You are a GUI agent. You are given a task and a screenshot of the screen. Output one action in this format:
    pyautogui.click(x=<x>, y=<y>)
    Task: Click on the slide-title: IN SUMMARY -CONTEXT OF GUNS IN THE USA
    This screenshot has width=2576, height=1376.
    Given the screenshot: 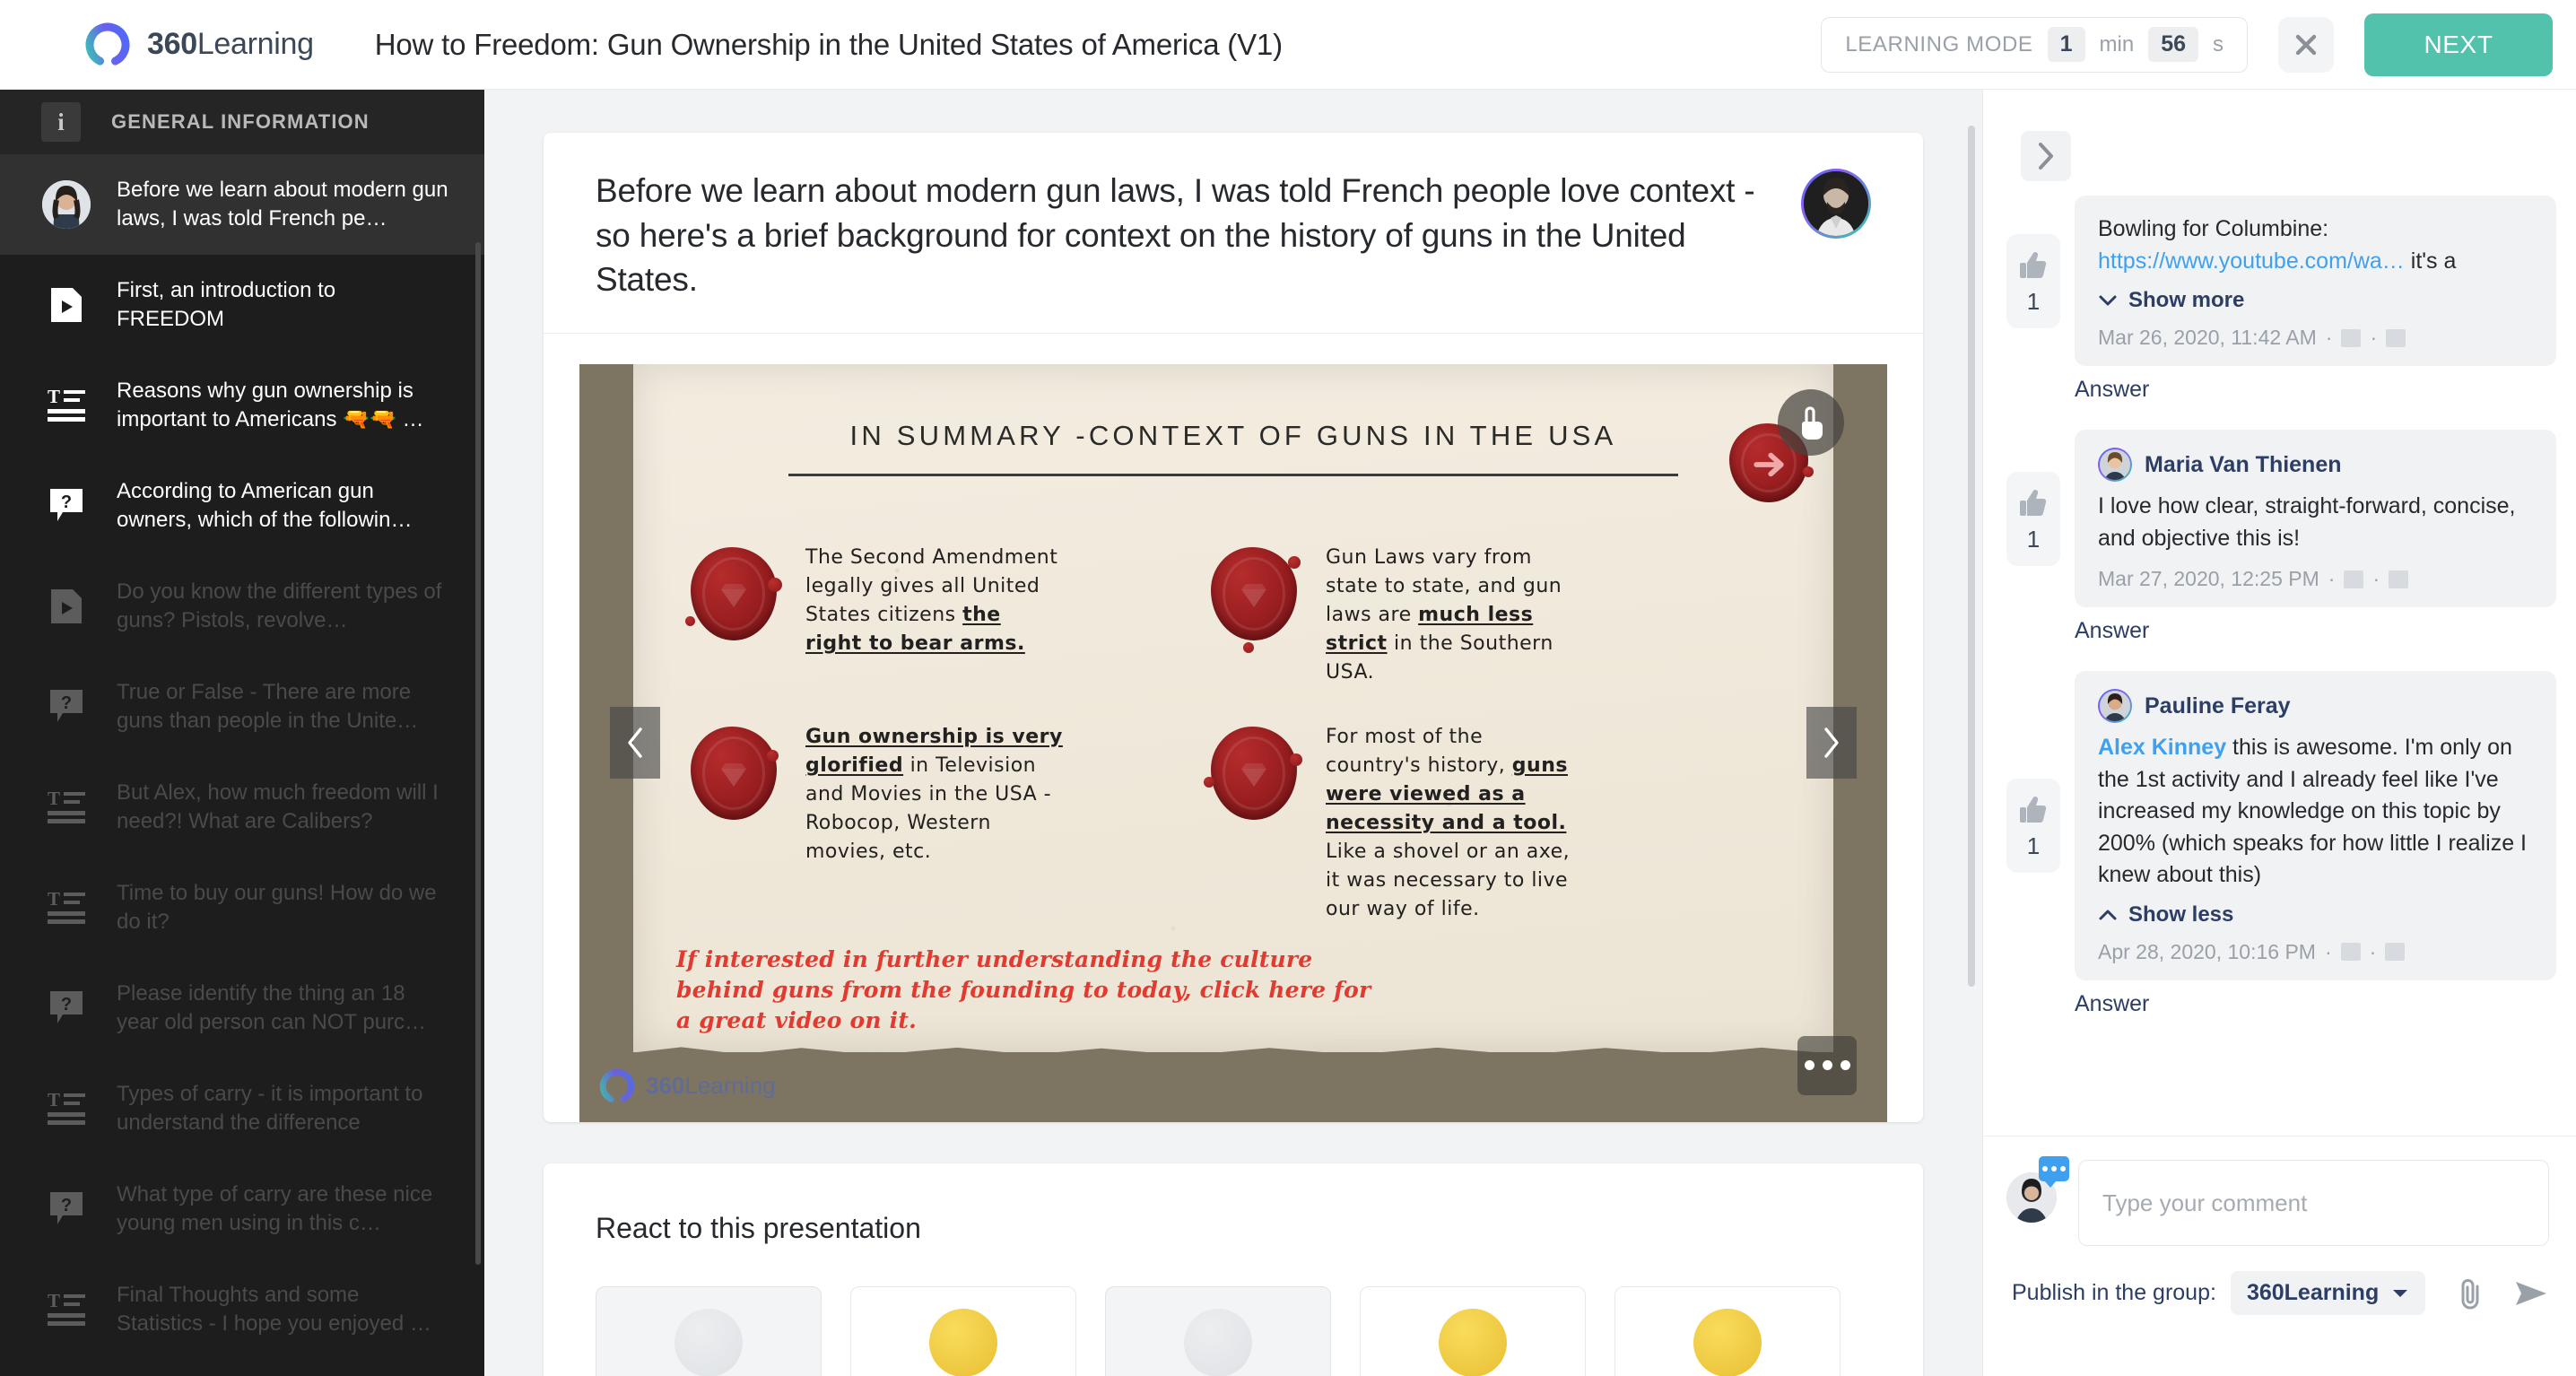 What is the action you would take?
    pyautogui.click(x=1233, y=435)
    